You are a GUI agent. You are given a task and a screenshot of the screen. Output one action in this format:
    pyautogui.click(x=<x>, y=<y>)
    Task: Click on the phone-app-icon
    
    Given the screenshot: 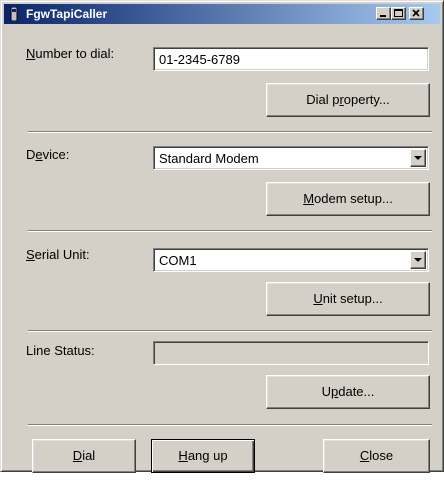 What is the action you would take?
    pyautogui.click(x=14, y=14)
    